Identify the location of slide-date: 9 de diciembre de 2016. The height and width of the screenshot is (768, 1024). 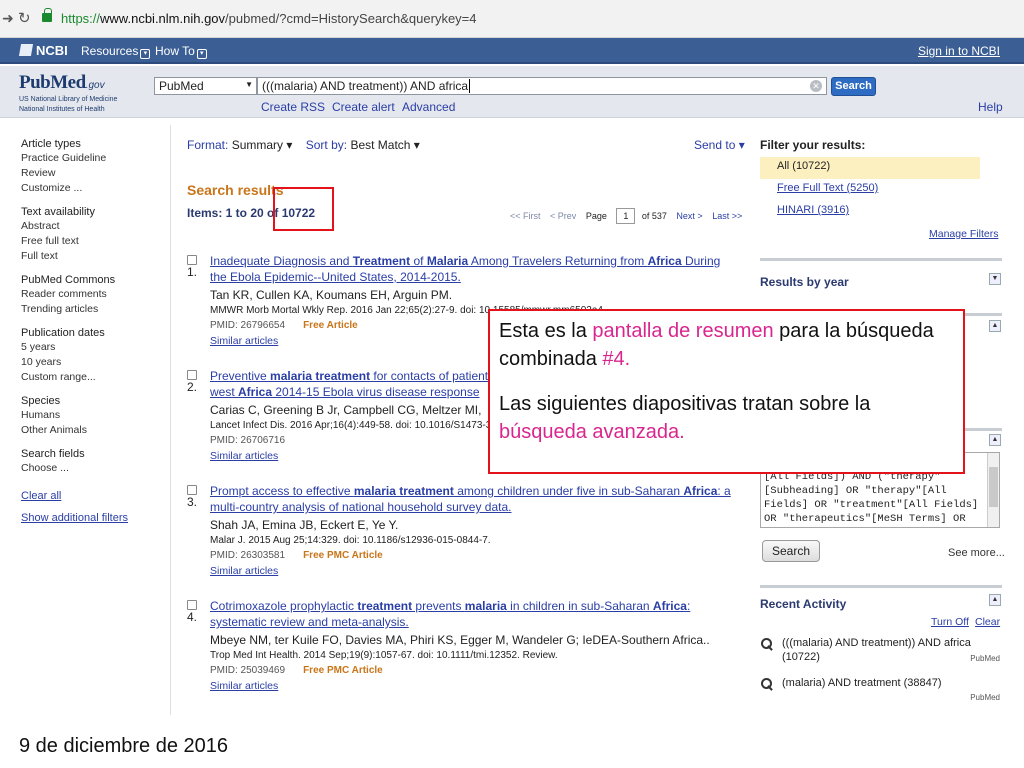
(124, 746).